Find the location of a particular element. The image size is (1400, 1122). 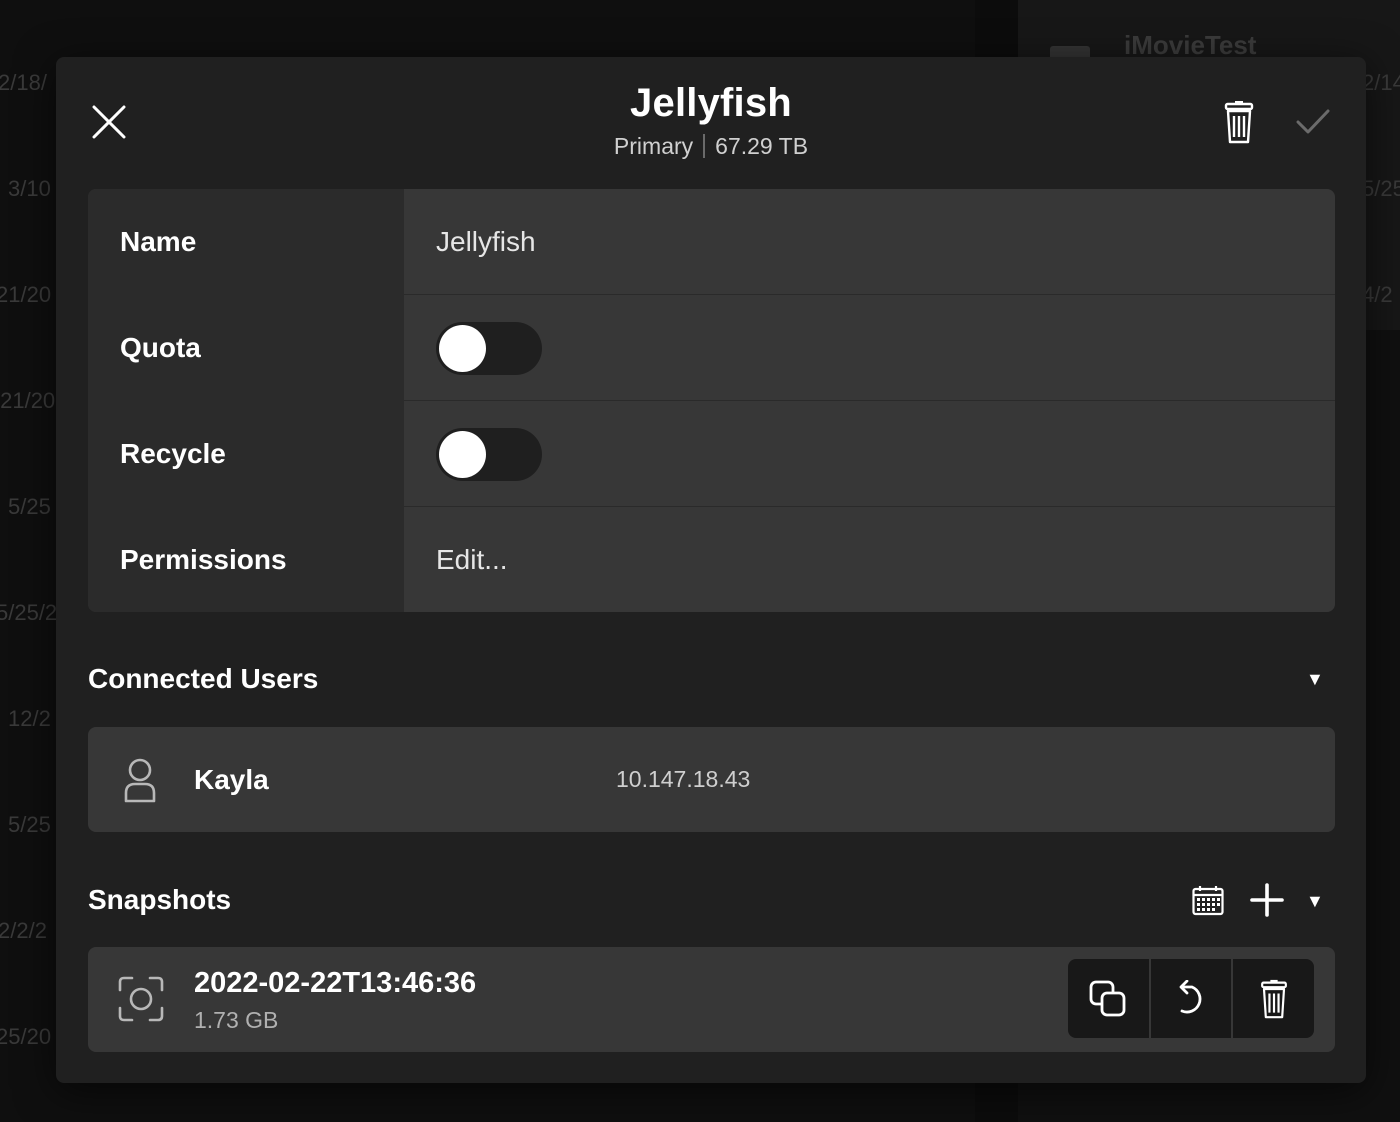

background-date: 4/2 is located at coordinates (1377, 294).